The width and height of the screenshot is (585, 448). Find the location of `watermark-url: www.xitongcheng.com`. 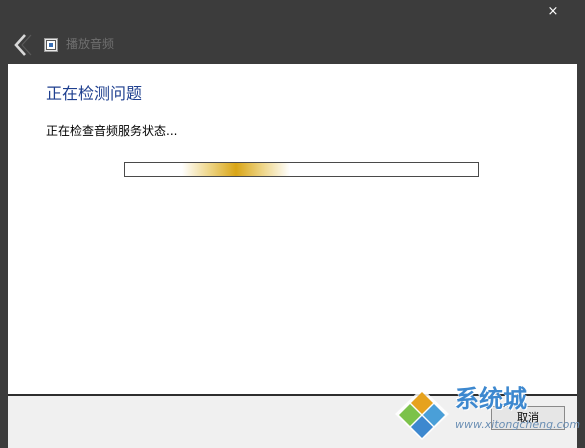

watermark-url: www.xitongcheng.com is located at coordinates (518, 424).